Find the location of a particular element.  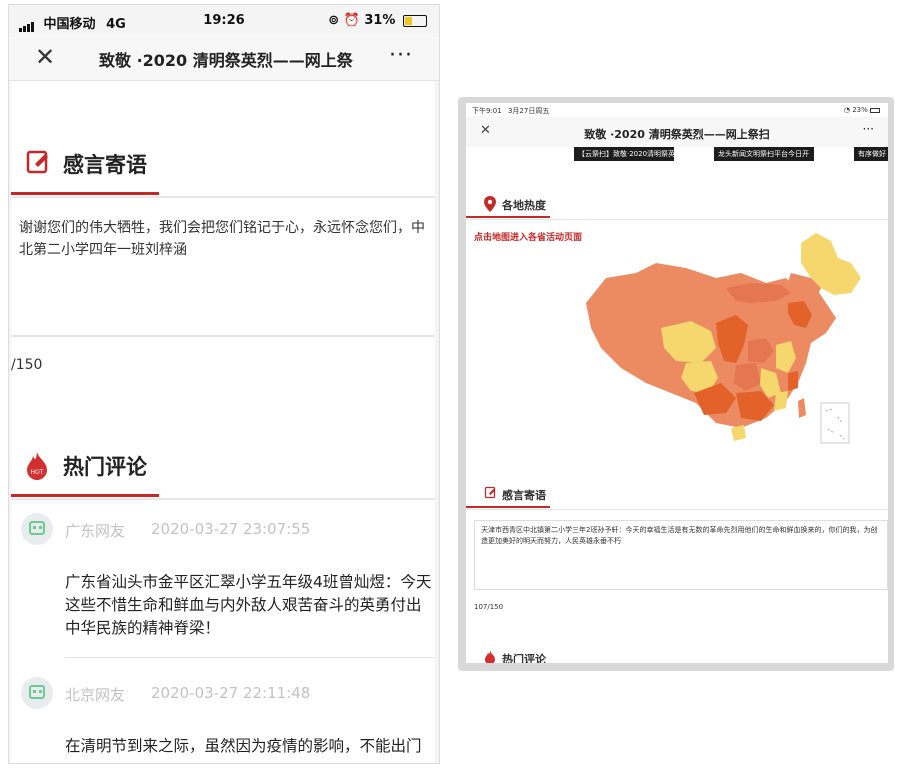

section-header-hot: HOT 热门评论 is located at coordinates (223, 468).